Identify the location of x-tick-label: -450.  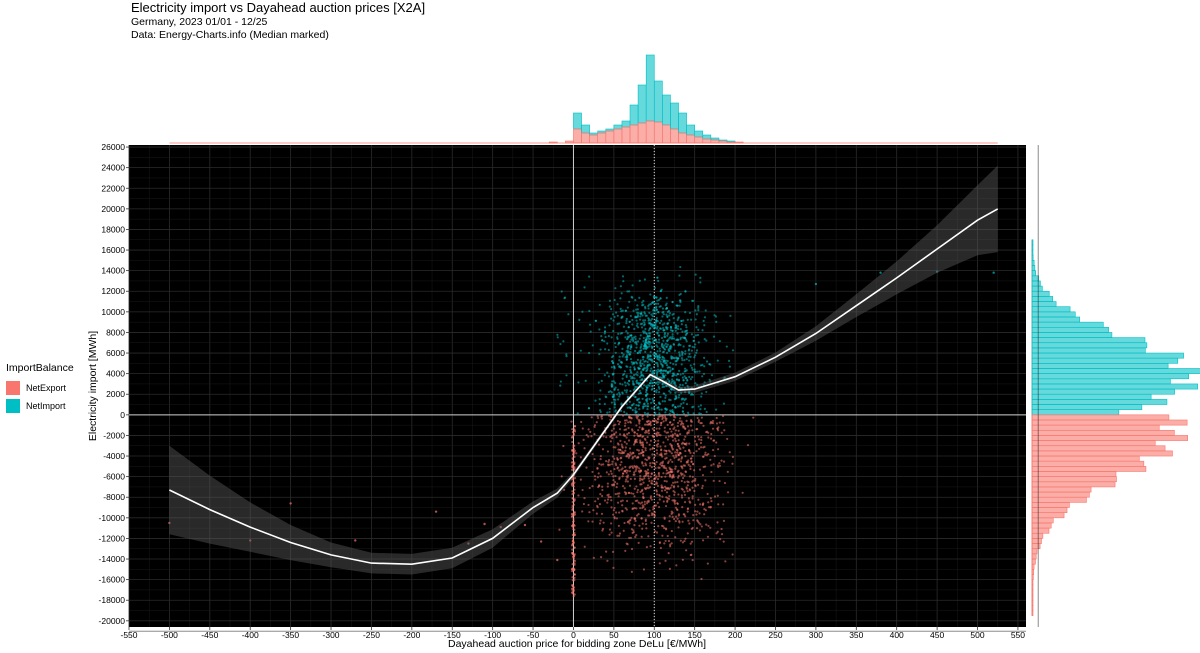
(209, 635).